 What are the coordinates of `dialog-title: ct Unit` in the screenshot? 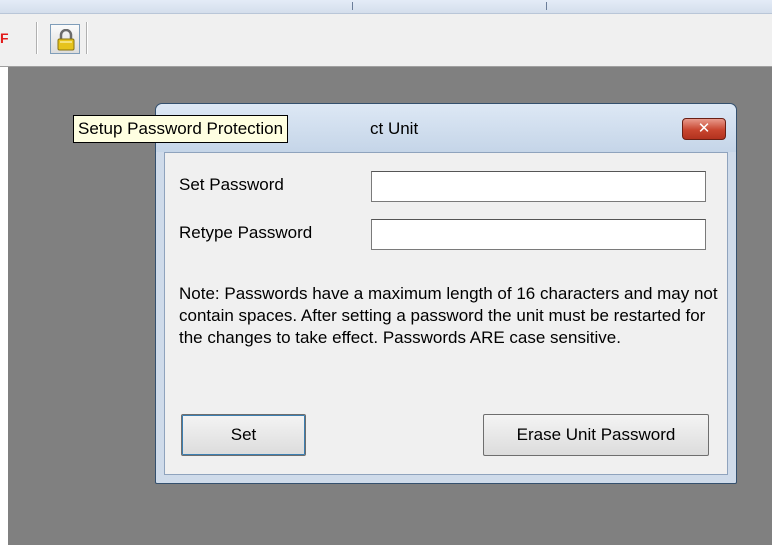 It's located at (394, 128).